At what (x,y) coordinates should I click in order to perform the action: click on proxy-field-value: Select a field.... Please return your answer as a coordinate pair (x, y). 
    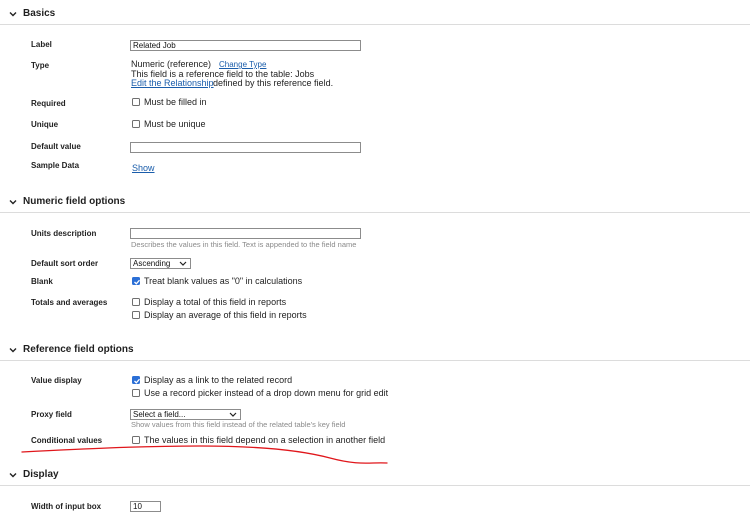
    Looking at the image, I should click on (159, 414).